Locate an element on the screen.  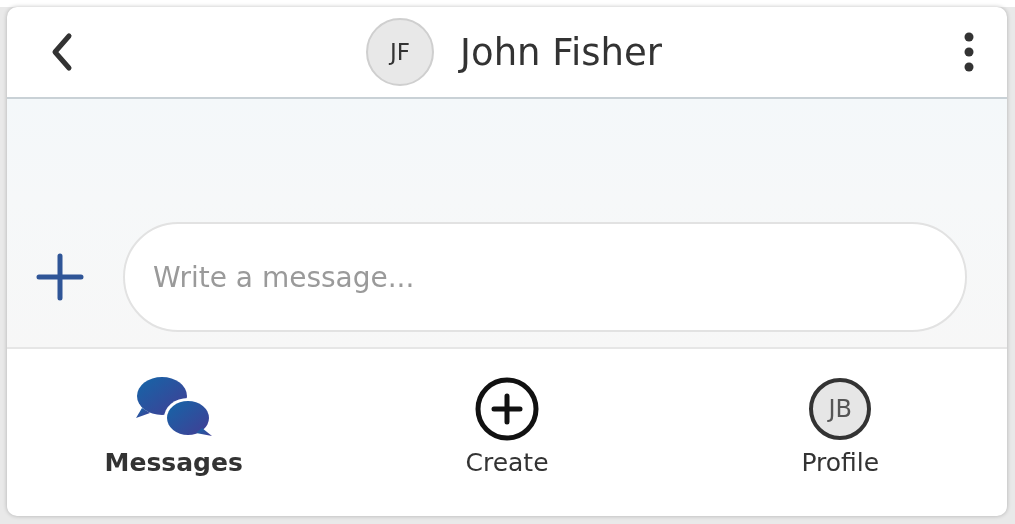
nav-tab: Create is located at coordinates (507, 432).